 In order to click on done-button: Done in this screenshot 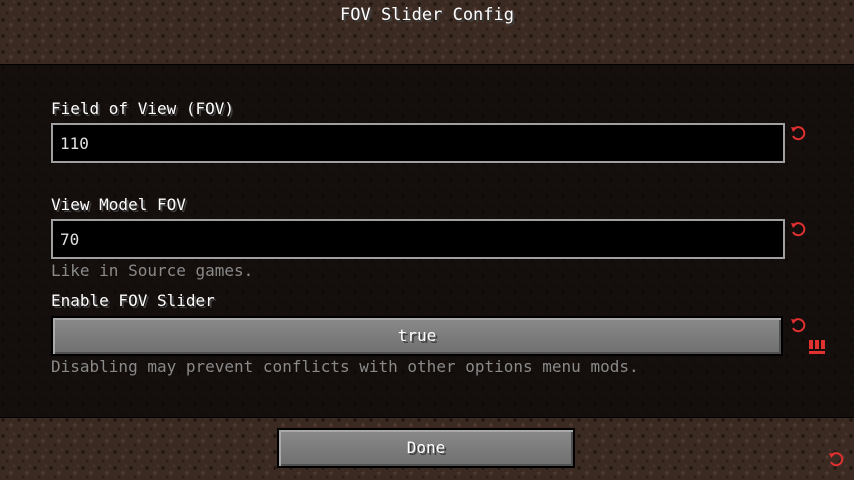, I will do `click(426, 448)`.